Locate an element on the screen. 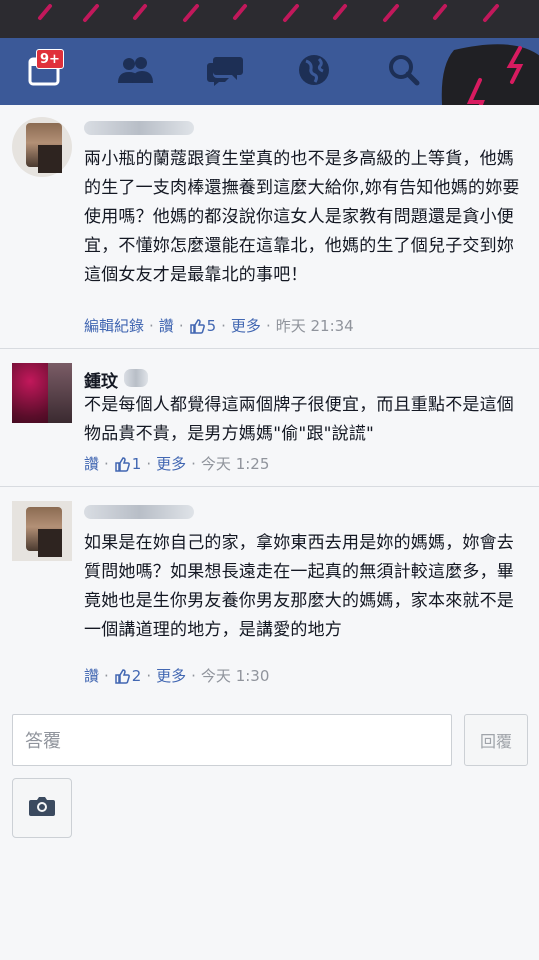 The width and height of the screenshot is (539, 960). reply-input: 答覆 is located at coordinates (232, 740).